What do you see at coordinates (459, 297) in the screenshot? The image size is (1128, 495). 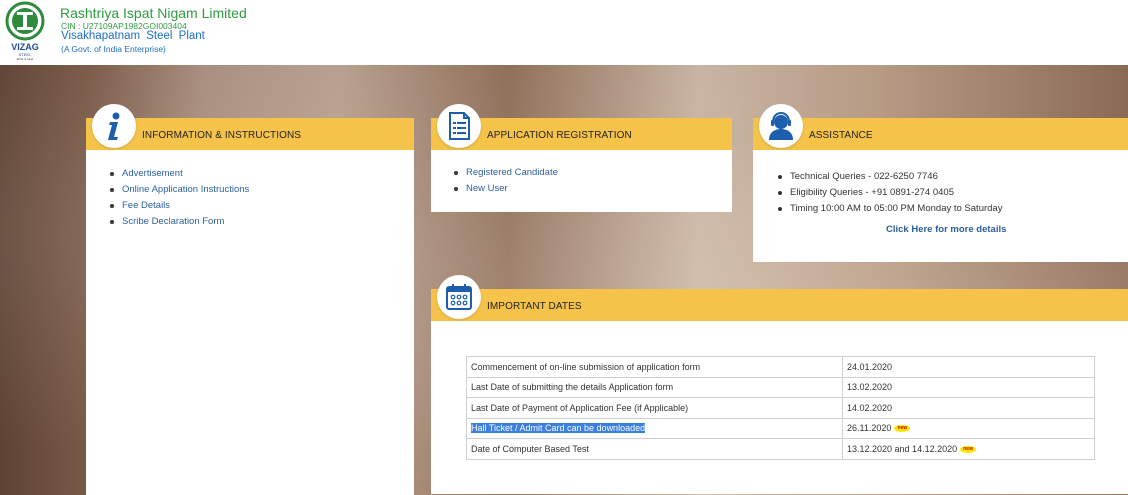 I see `calendar-icon` at bounding box center [459, 297].